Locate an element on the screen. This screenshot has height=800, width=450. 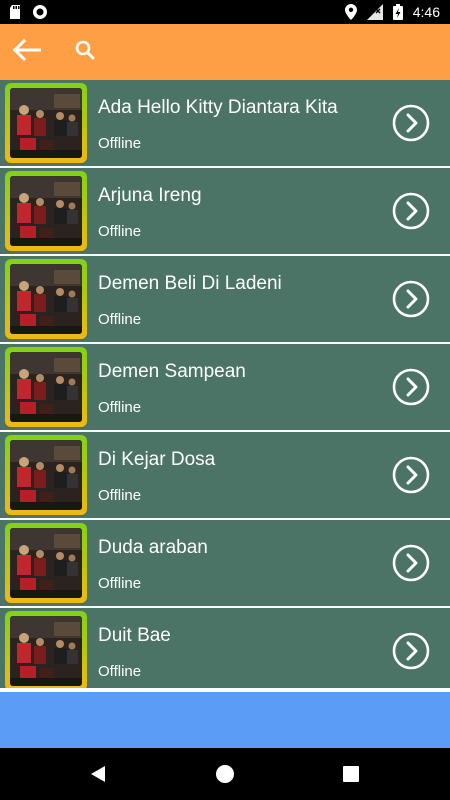
circle-notification-icon is located at coordinates (40, 12).